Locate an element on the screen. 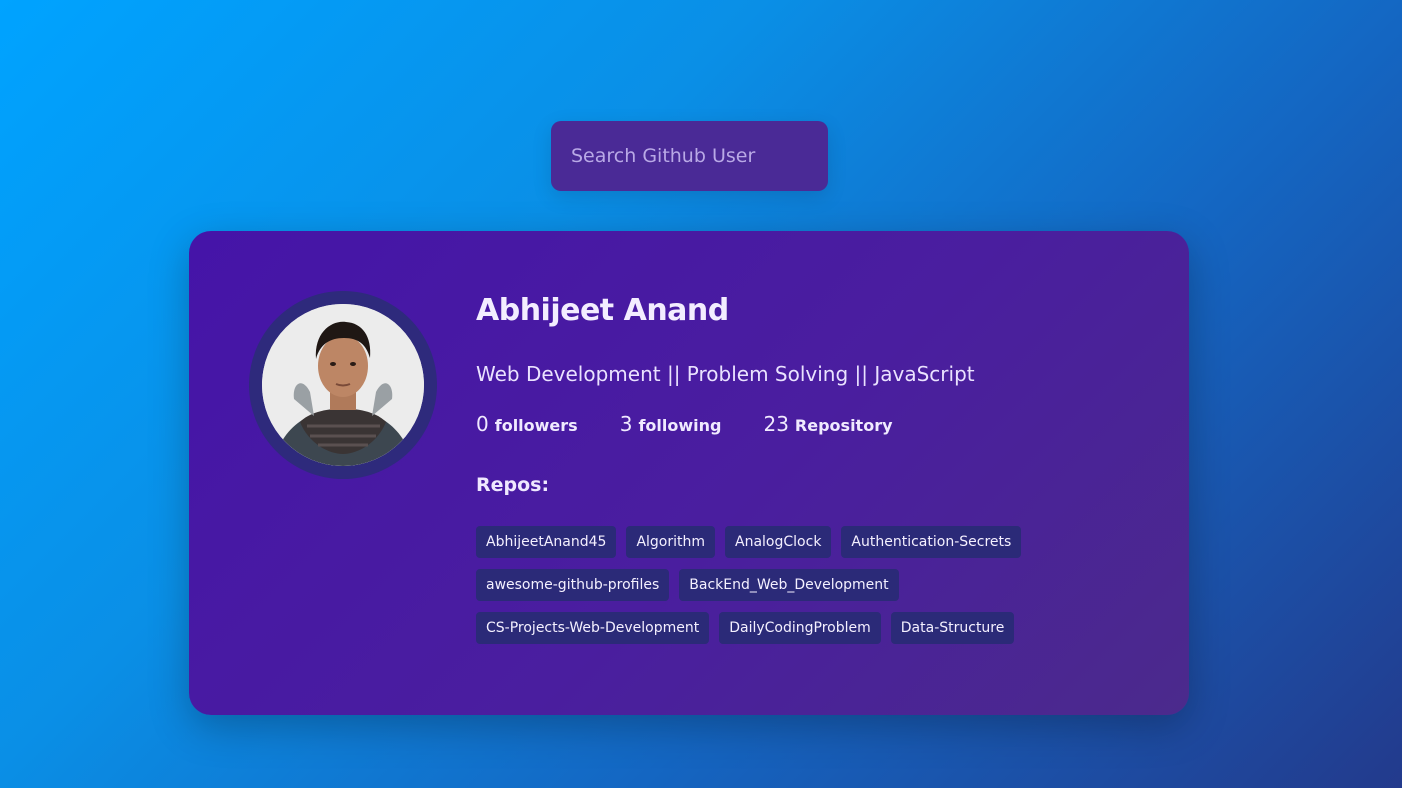 This screenshot has height=788, width=1402. user-stats: 0 followers 3 following 23 Repository is located at coordinates (821, 424).